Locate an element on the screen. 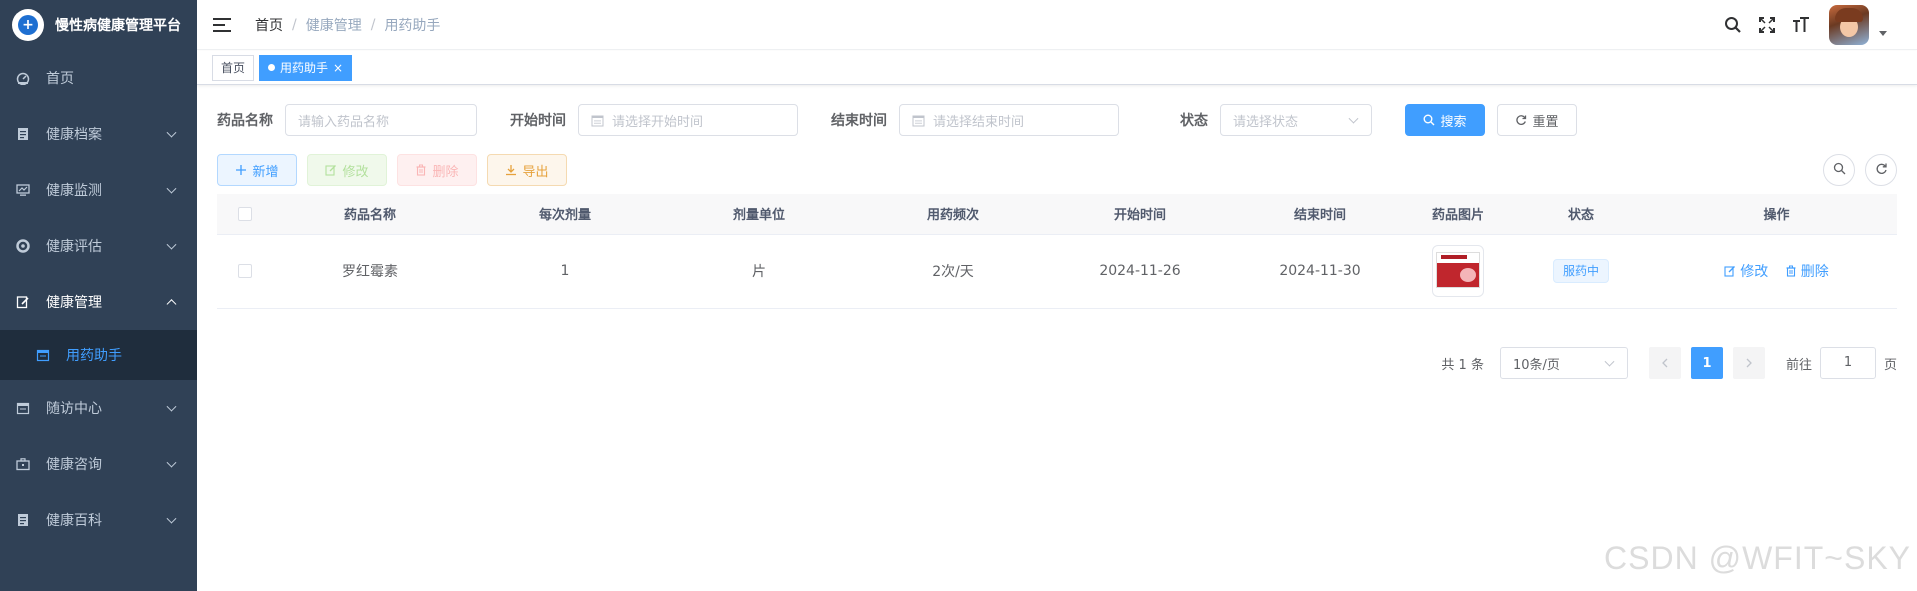 The height and width of the screenshot is (591, 1917). refresh-button is located at coordinates (1881, 170).